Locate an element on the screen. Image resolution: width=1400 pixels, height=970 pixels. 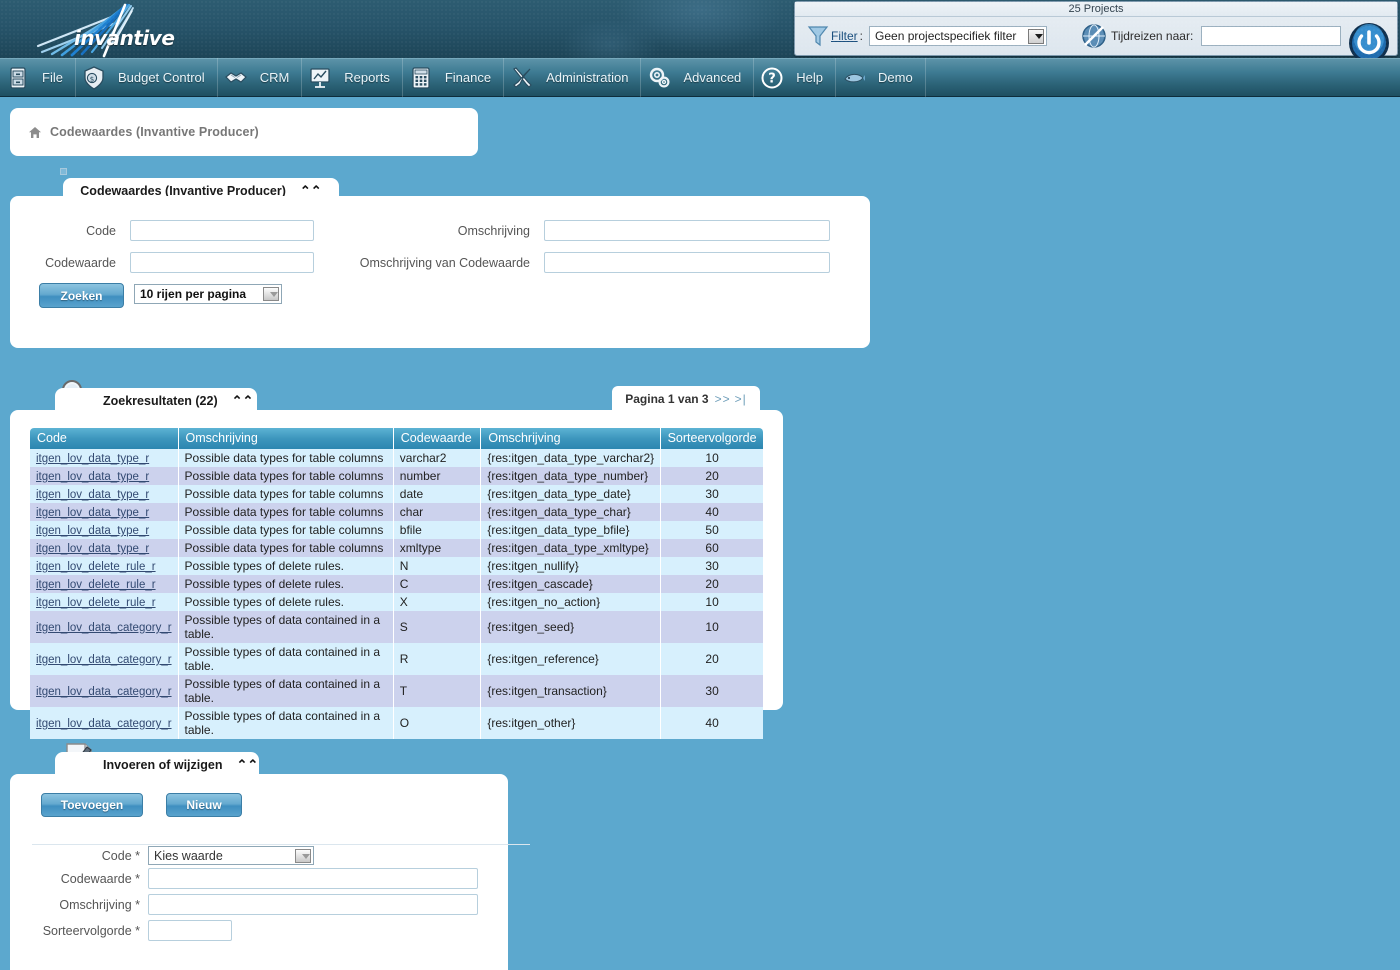
menu-item-help: ? Help is located at coordinates (795, 77).